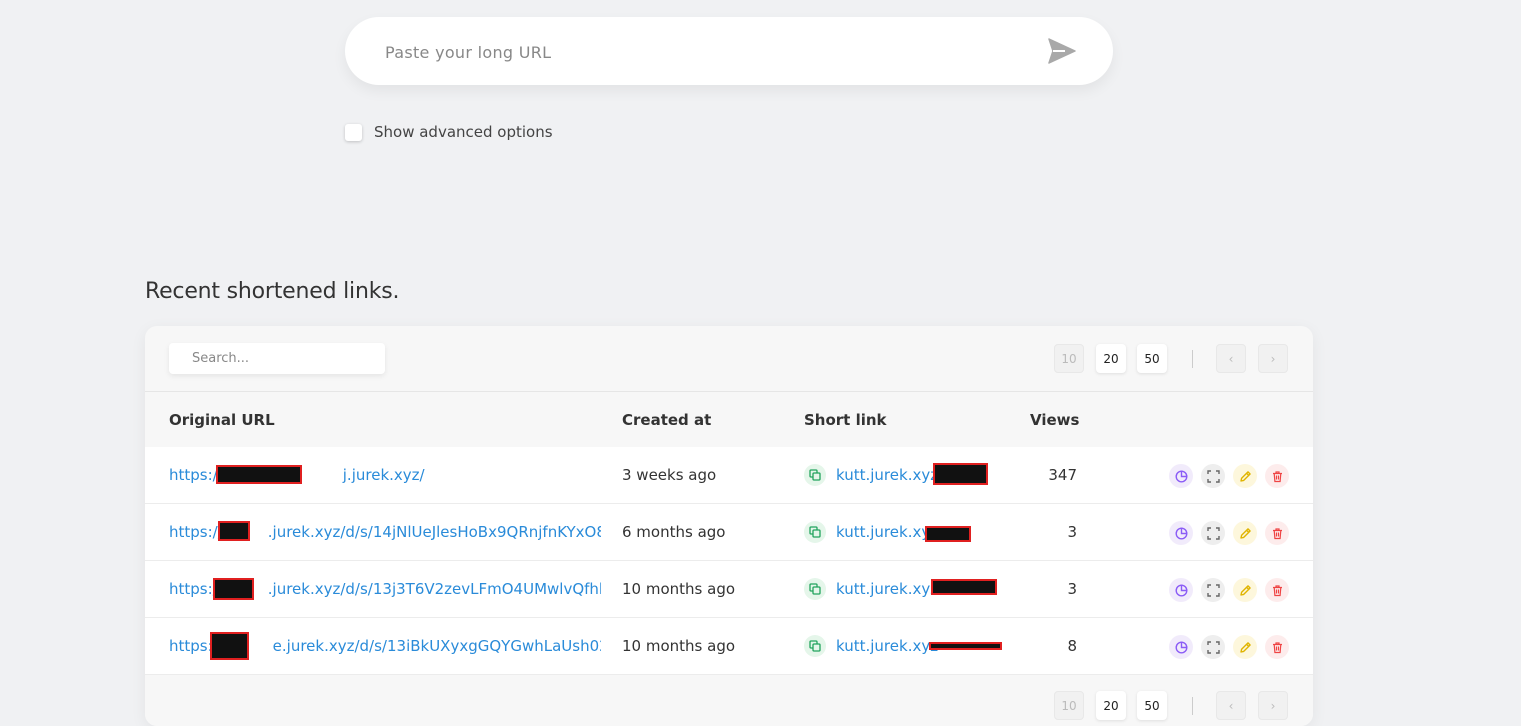 Image resolution: width=1521 pixels, height=726 pixels. What do you see at coordinates (1055, 420) in the screenshot?
I see `header-views: Views` at bounding box center [1055, 420].